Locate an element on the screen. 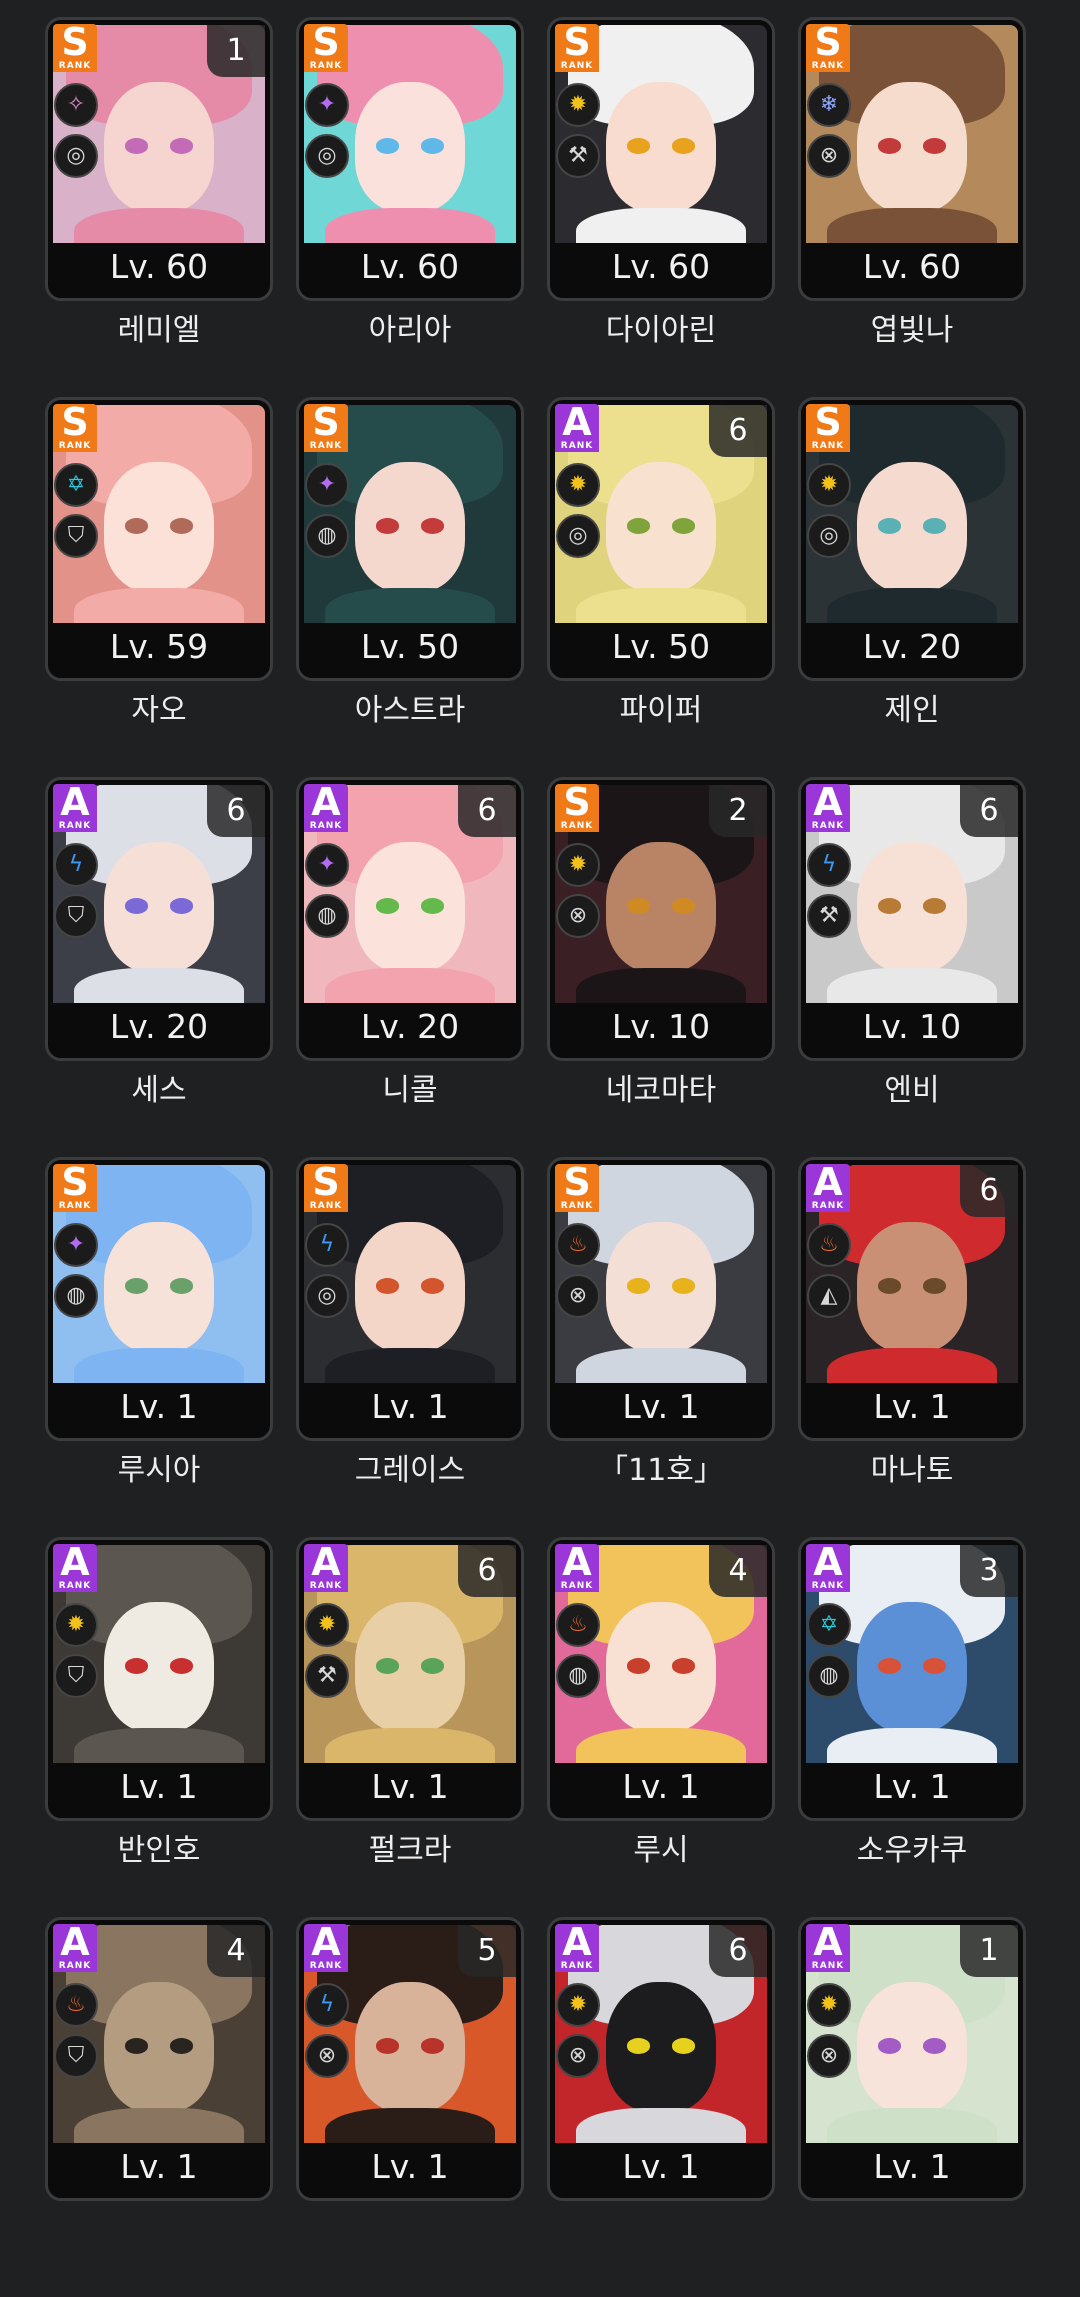 This screenshot has width=1080, height=2297. attack-icon: ◎ is located at coordinates (76, 156).